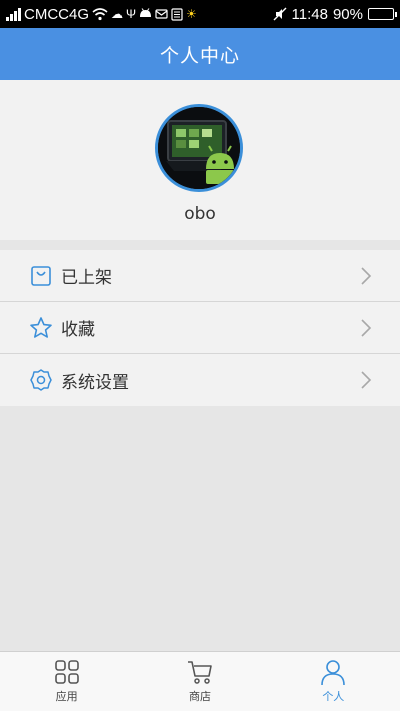 This screenshot has width=400, height=711. I want to click on menu-item-settings: 系统设置, so click(200, 380).